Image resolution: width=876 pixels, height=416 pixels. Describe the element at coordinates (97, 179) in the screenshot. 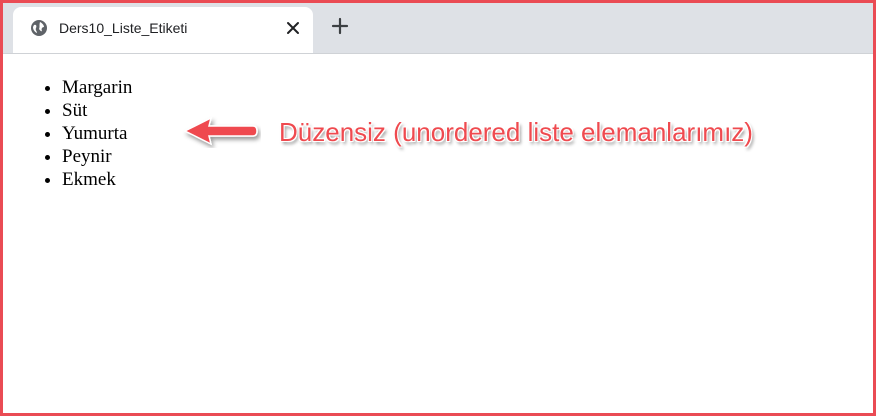

I see `list-item: Ekmek` at that location.